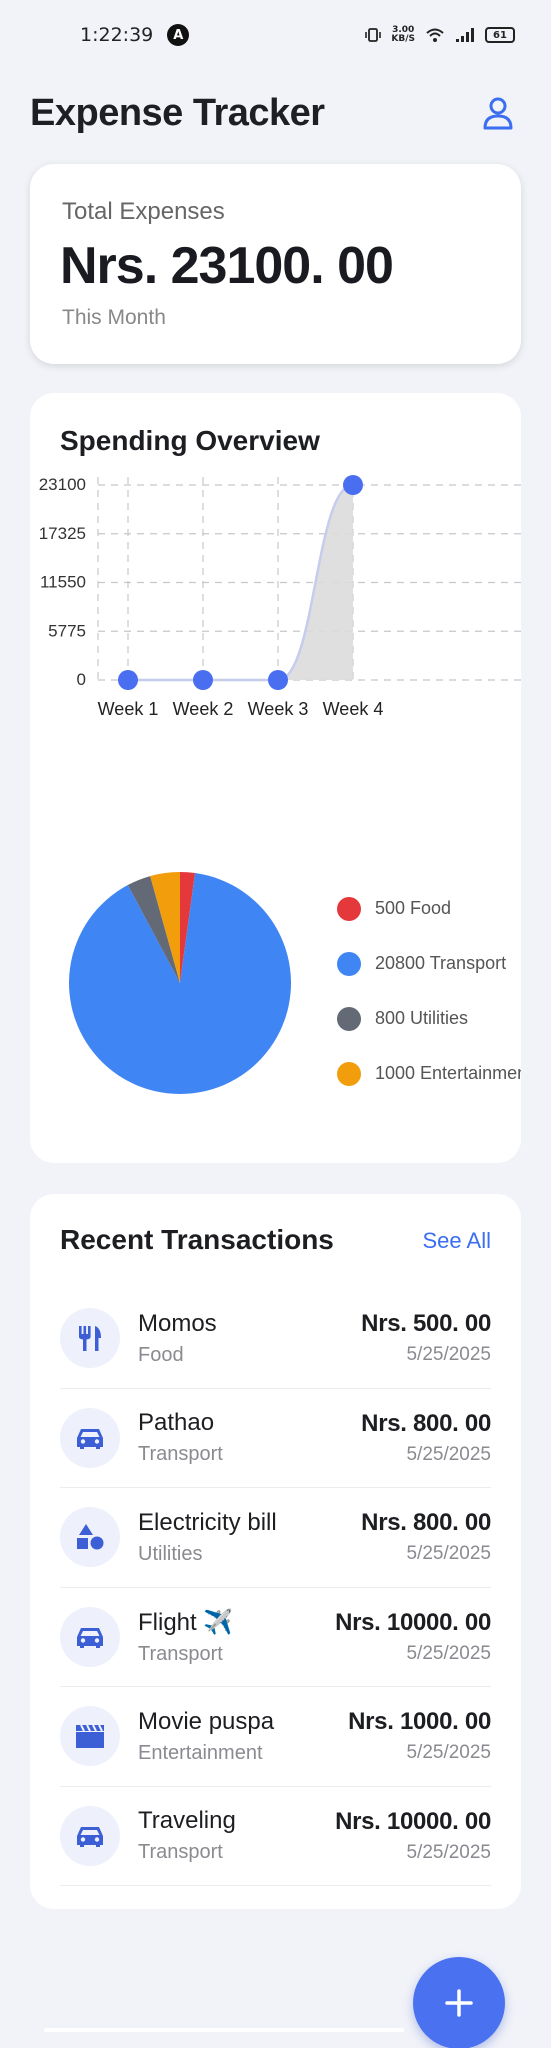  I want to click on transaction-category: Entertainment, so click(200, 1752).